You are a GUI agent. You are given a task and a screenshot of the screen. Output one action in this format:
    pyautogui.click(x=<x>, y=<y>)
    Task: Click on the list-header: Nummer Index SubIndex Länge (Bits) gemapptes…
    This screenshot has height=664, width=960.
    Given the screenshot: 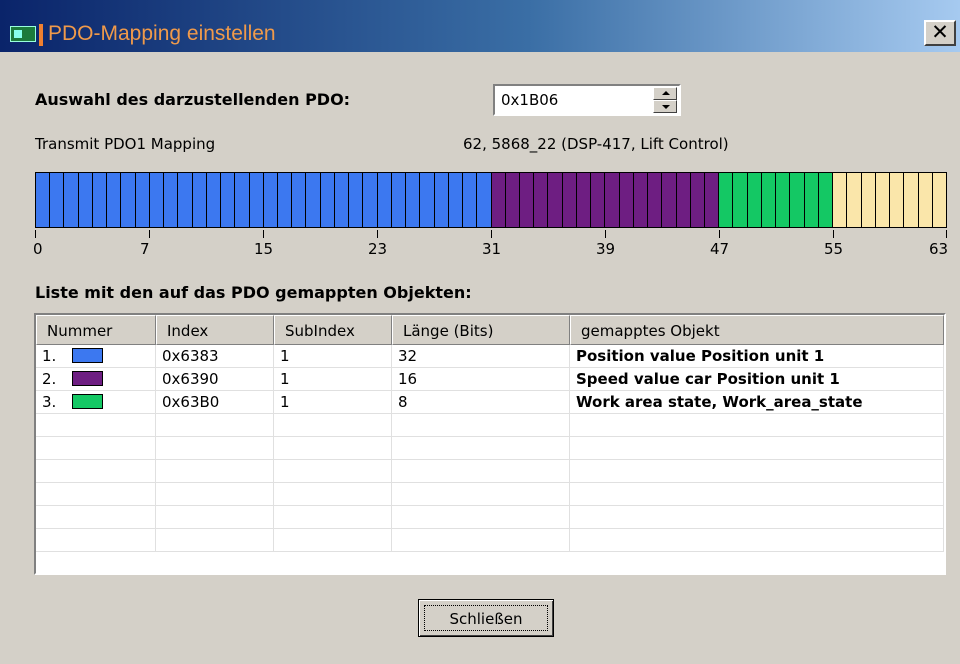 What is the action you would take?
    pyautogui.click(x=490, y=330)
    